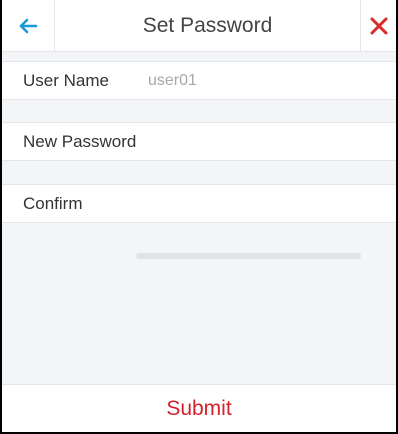 The height and width of the screenshot is (434, 398). I want to click on confirm-password-input, so click(272, 203).